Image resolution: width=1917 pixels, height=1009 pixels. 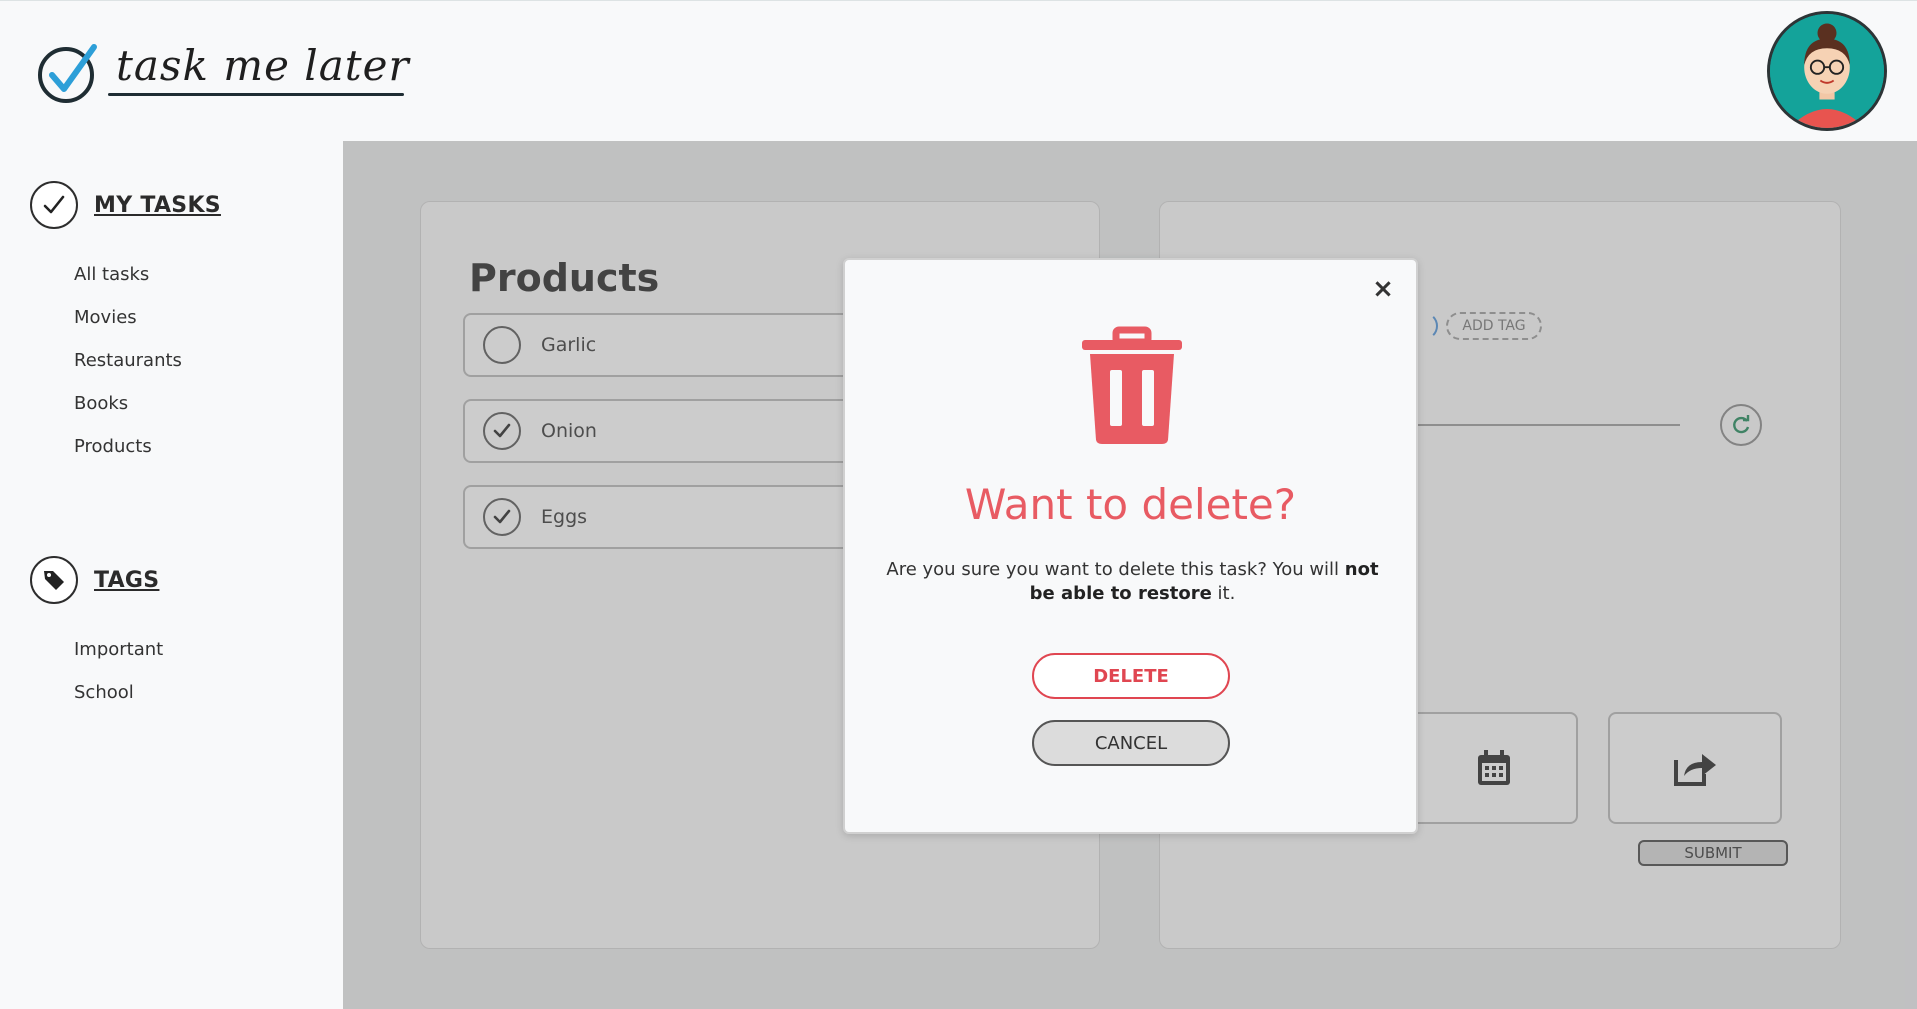 What do you see at coordinates (128, 274) in the screenshot?
I see `sidebar-item-all-tasks: All tasks` at bounding box center [128, 274].